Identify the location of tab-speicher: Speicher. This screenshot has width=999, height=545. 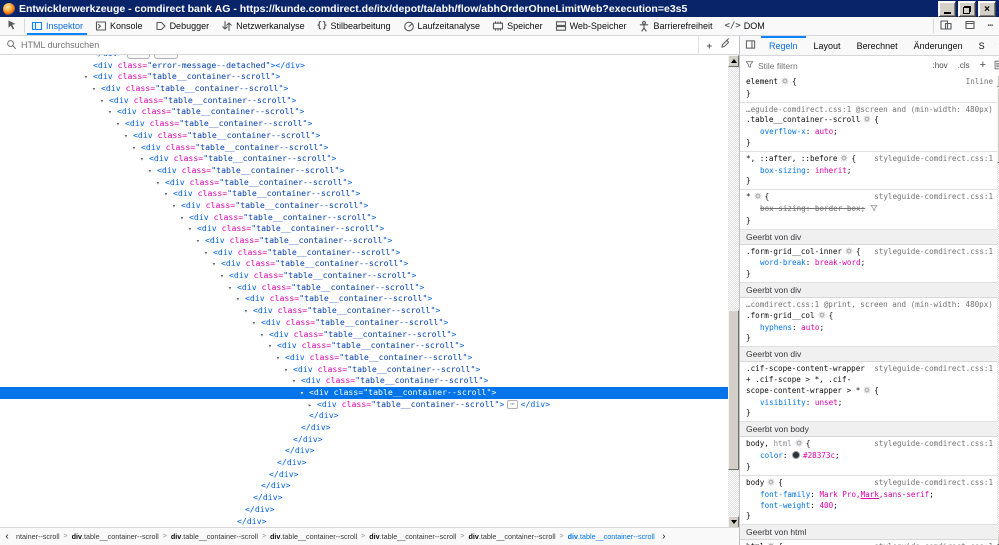
(517, 26).